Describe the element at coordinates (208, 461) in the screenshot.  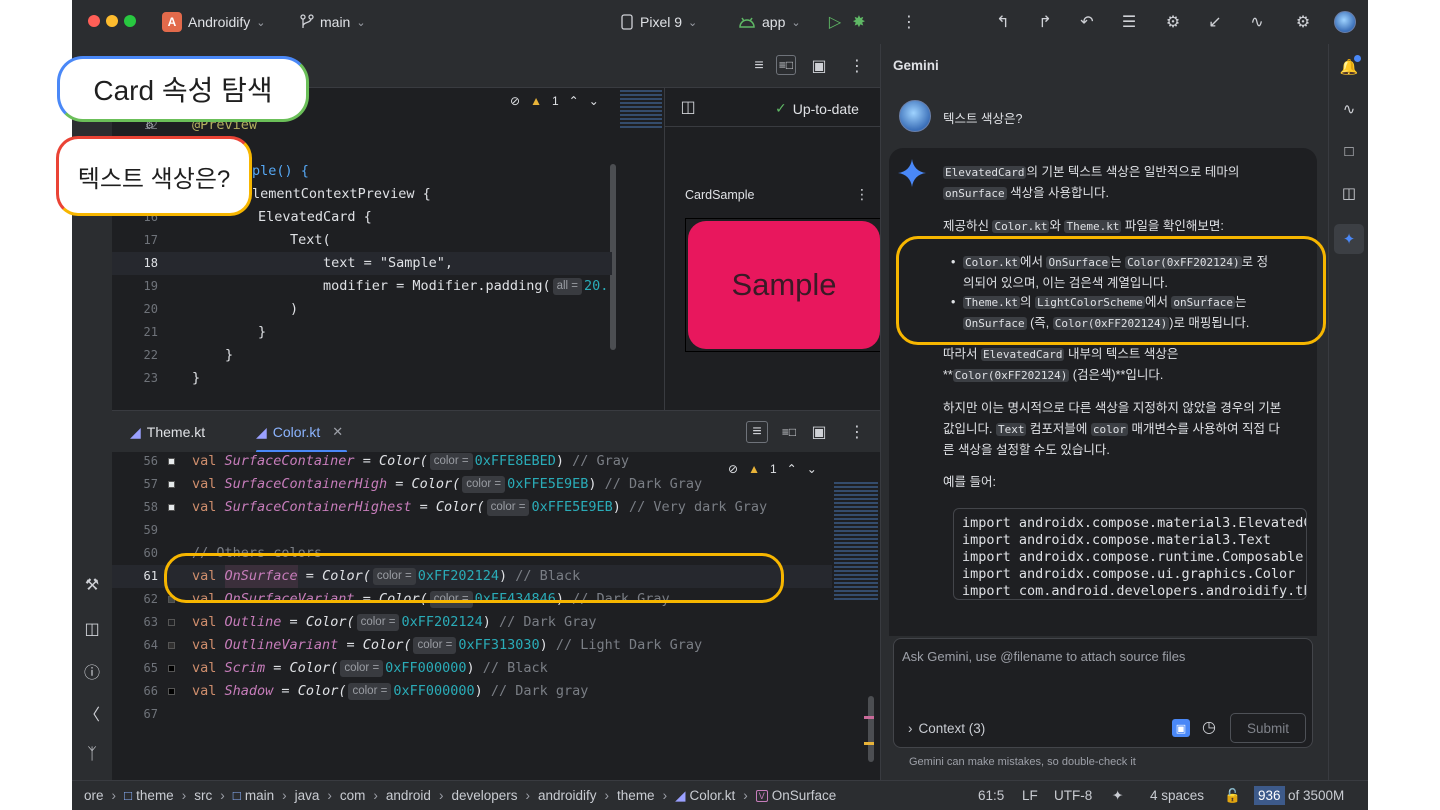
I see `keyword: val` at that location.